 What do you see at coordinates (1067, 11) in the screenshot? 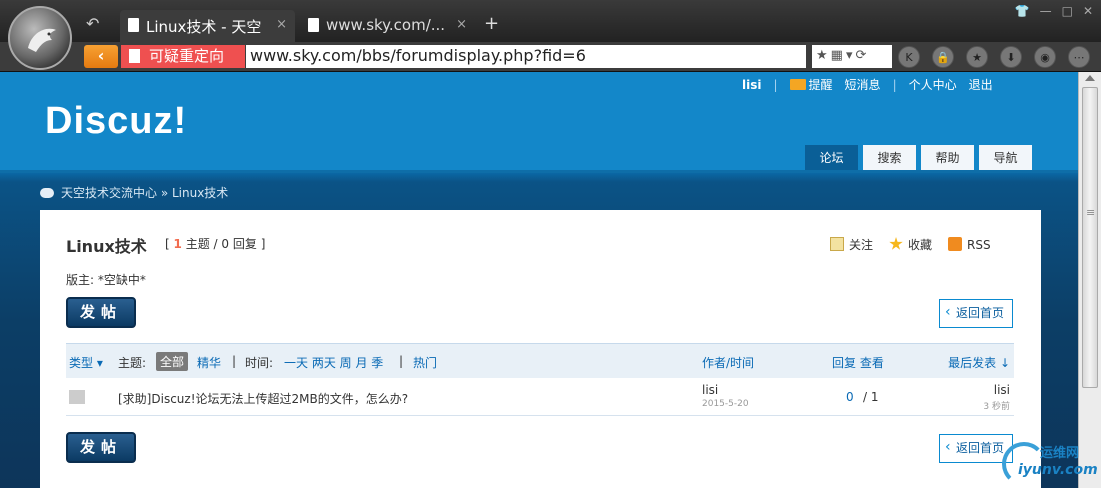
I see `maximize-icon: □` at bounding box center [1067, 11].